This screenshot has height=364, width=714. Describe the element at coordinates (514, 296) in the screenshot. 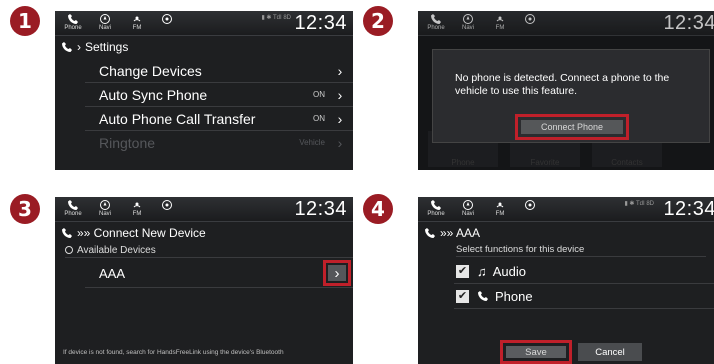

I see `option-label: Phone` at that location.